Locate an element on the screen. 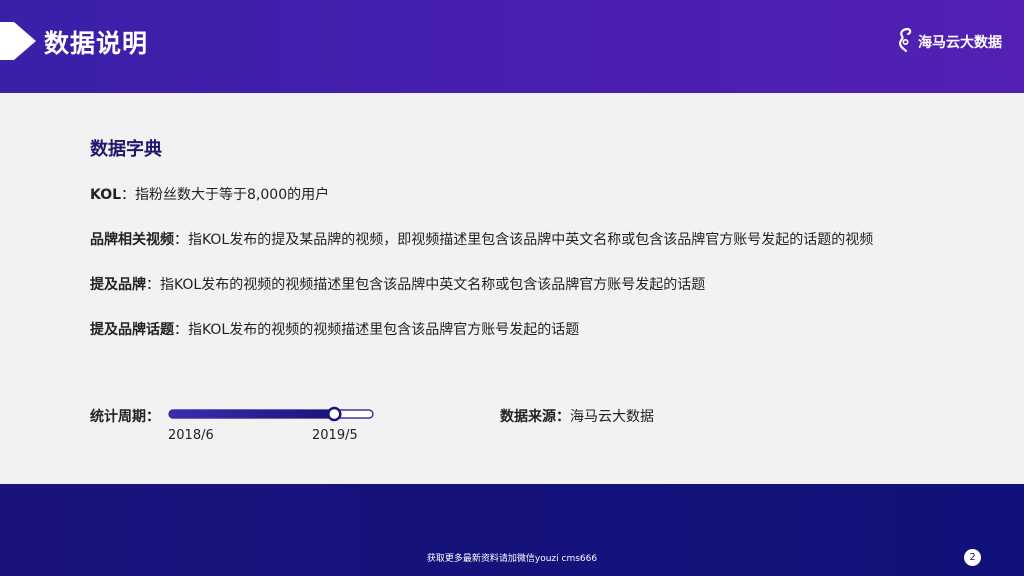  period-end-date: 2019/5 is located at coordinates (335, 435).